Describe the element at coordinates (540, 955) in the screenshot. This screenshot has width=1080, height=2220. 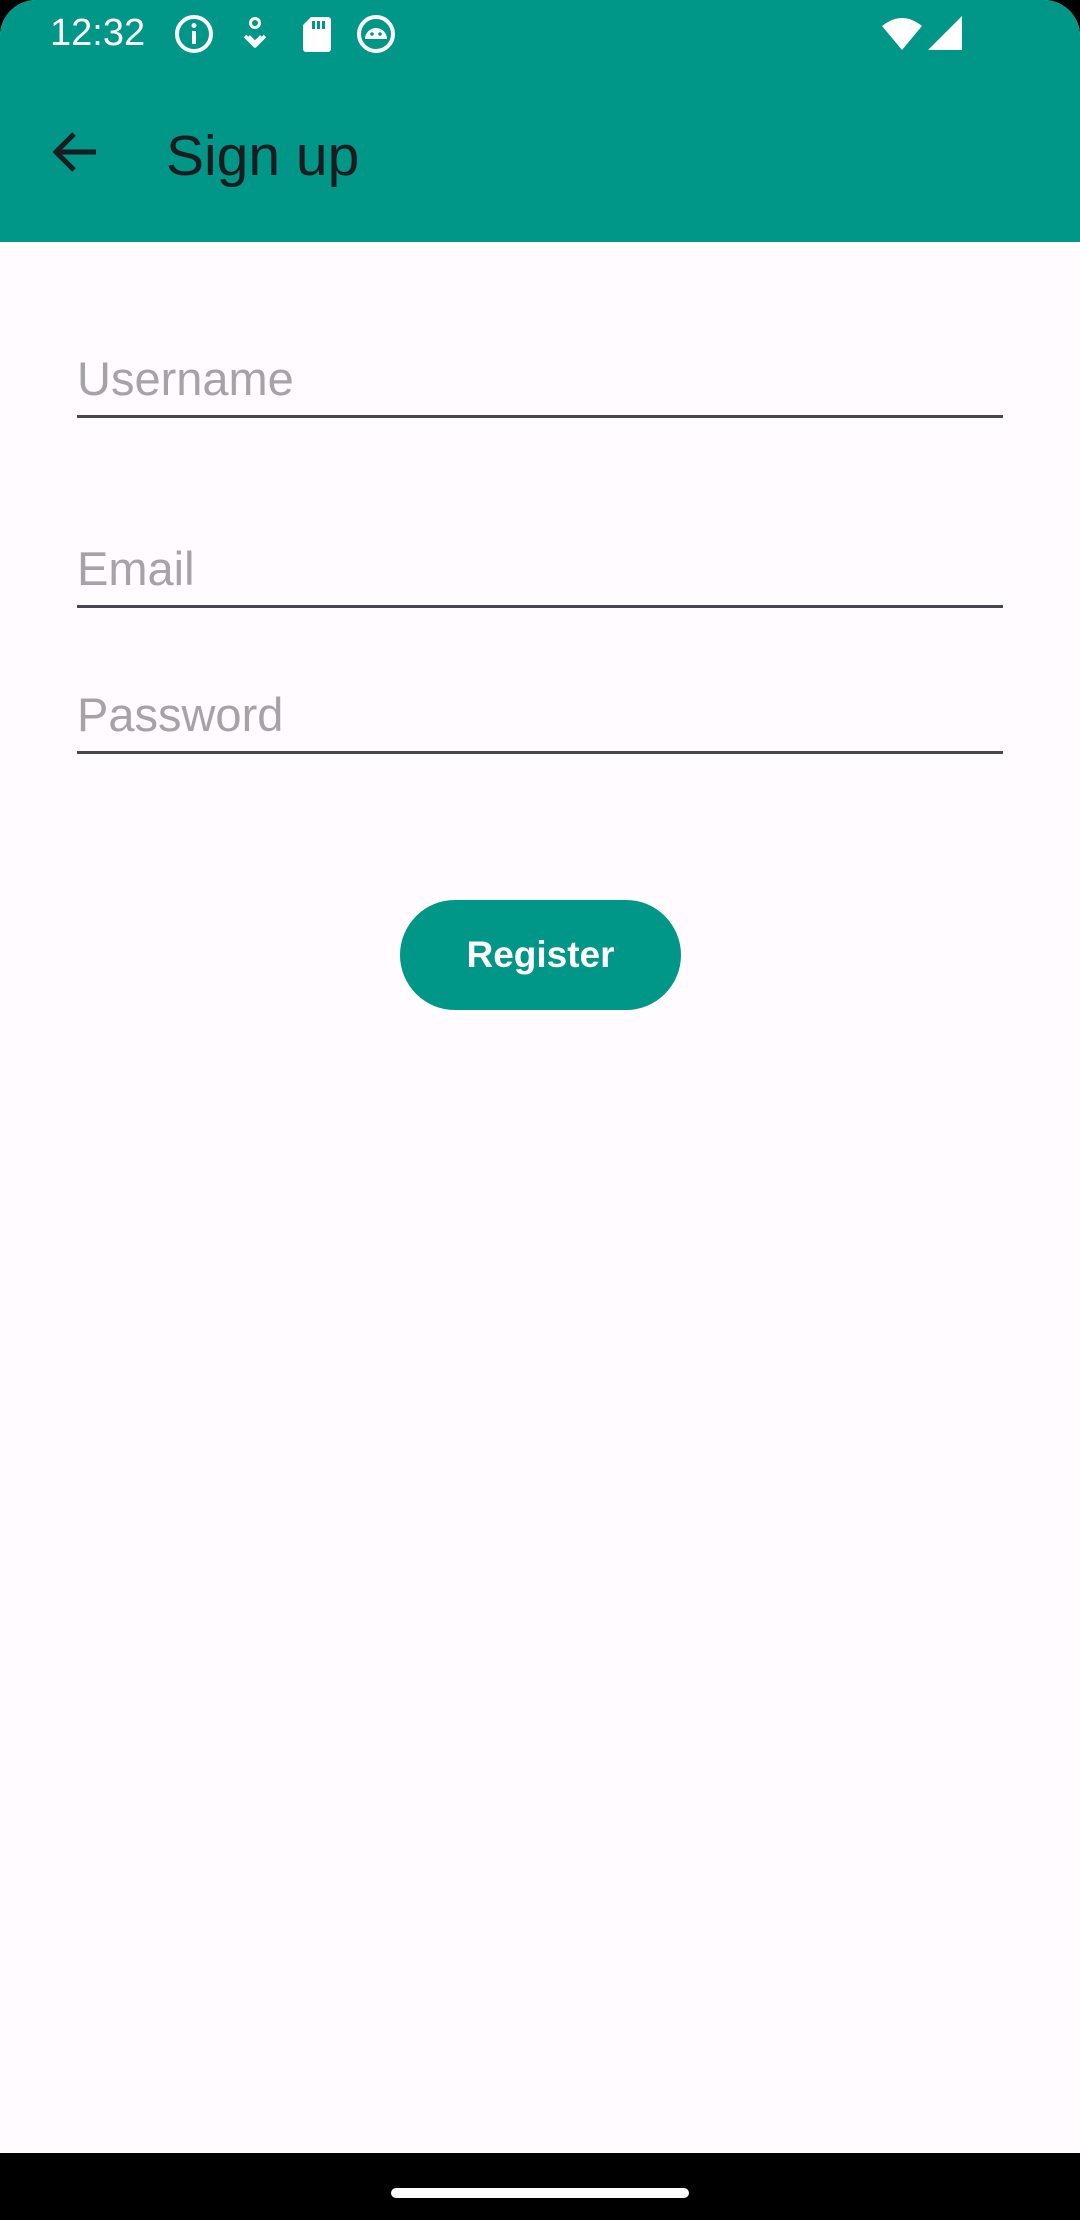
I see `register-button: Register` at that location.